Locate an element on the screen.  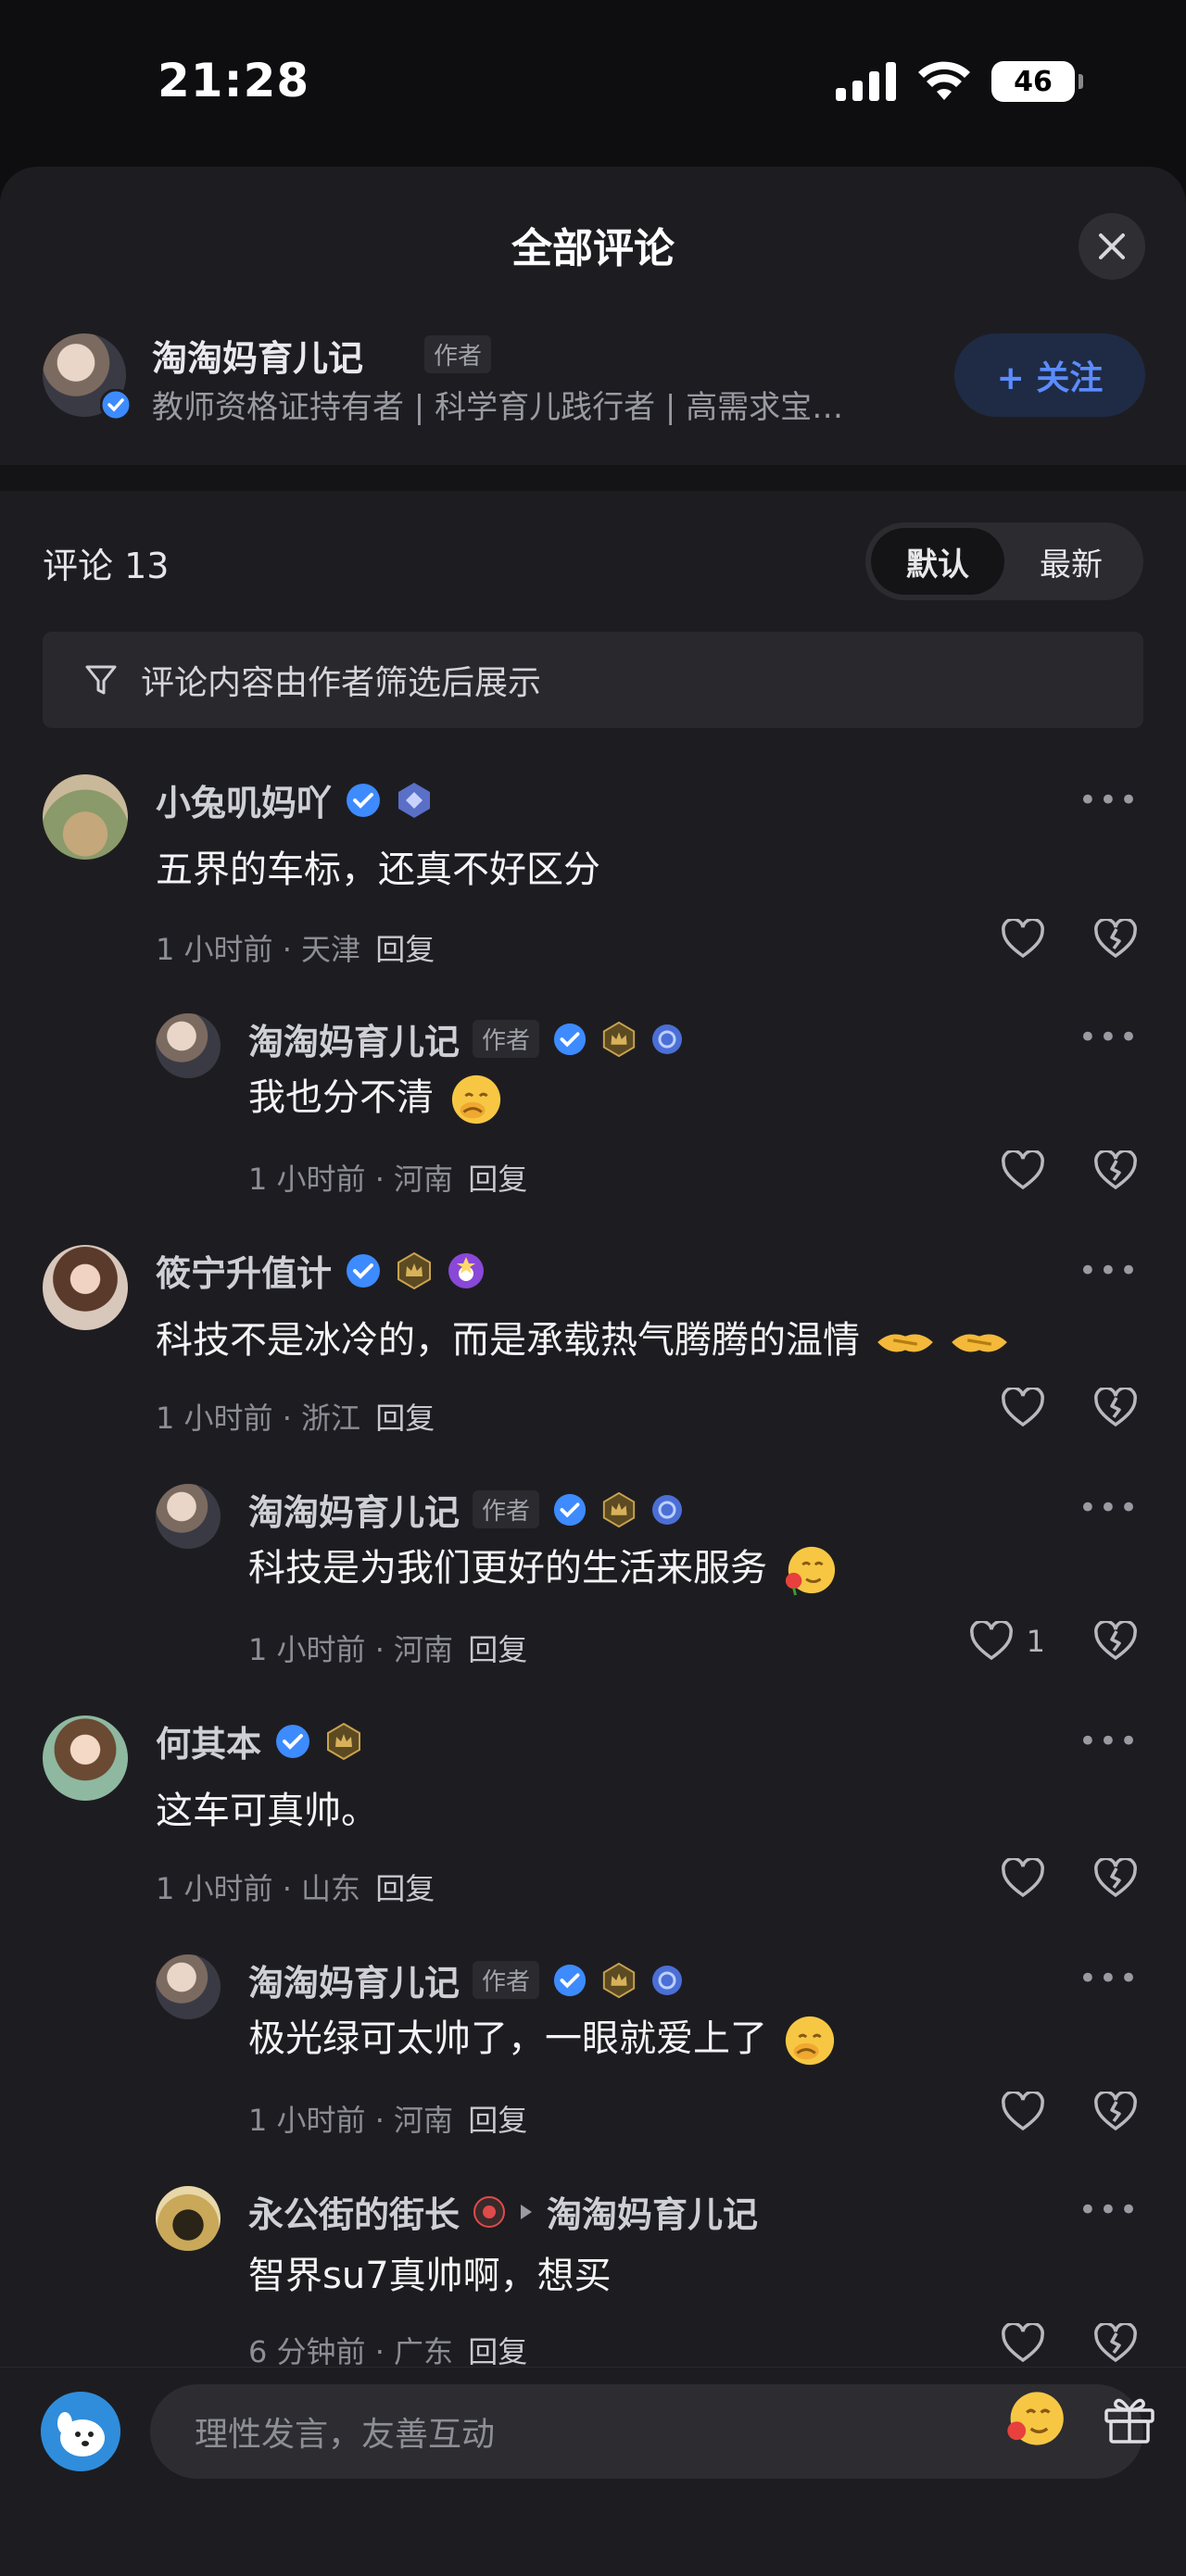
comment-time-location: 1 小时前 · 山东 is located at coordinates (258, 1888).